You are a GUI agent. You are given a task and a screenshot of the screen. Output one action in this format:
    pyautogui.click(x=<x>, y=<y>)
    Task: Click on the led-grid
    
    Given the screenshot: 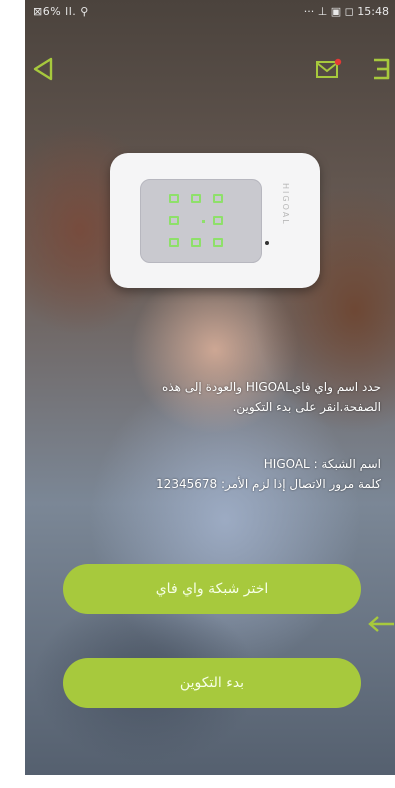 What is the action you would take?
    pyautogui.click(x=204, y=223)
    